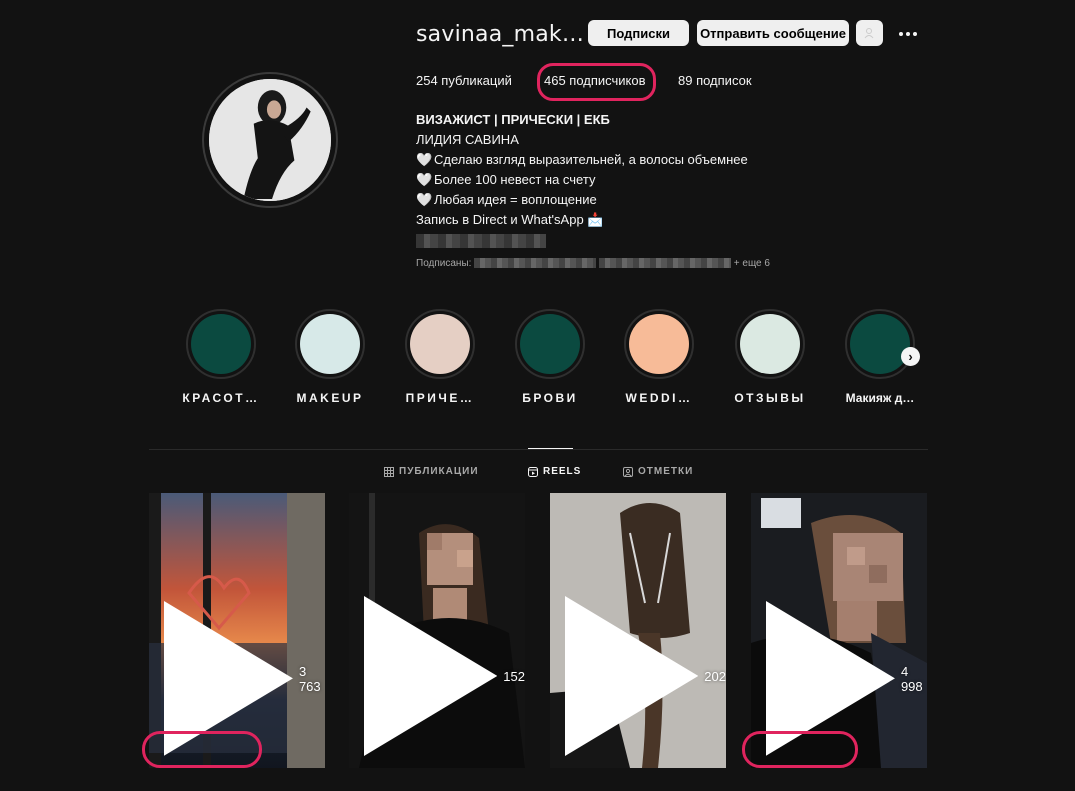  Describe the element at coordinates (389, 471) in the screenshot. I see `grid-icon` at that location.